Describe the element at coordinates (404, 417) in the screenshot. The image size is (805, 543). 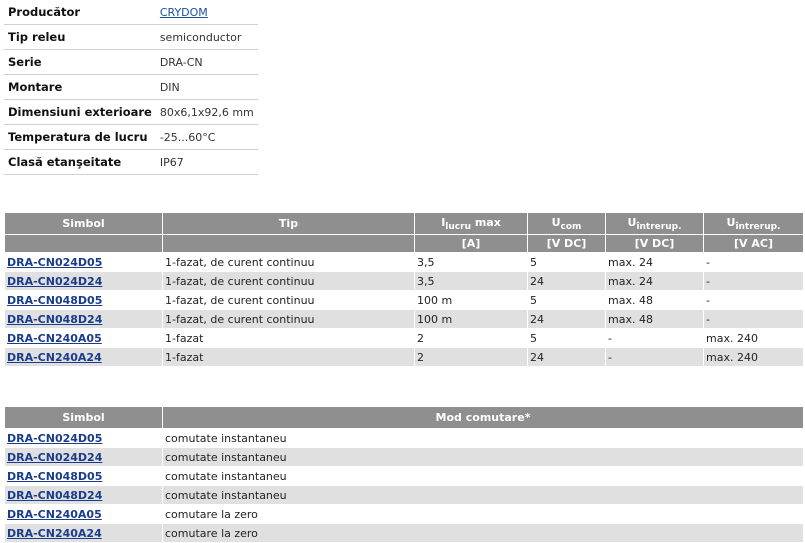
I see `modes-header-row: Simbol Mod comutare*` at that location.